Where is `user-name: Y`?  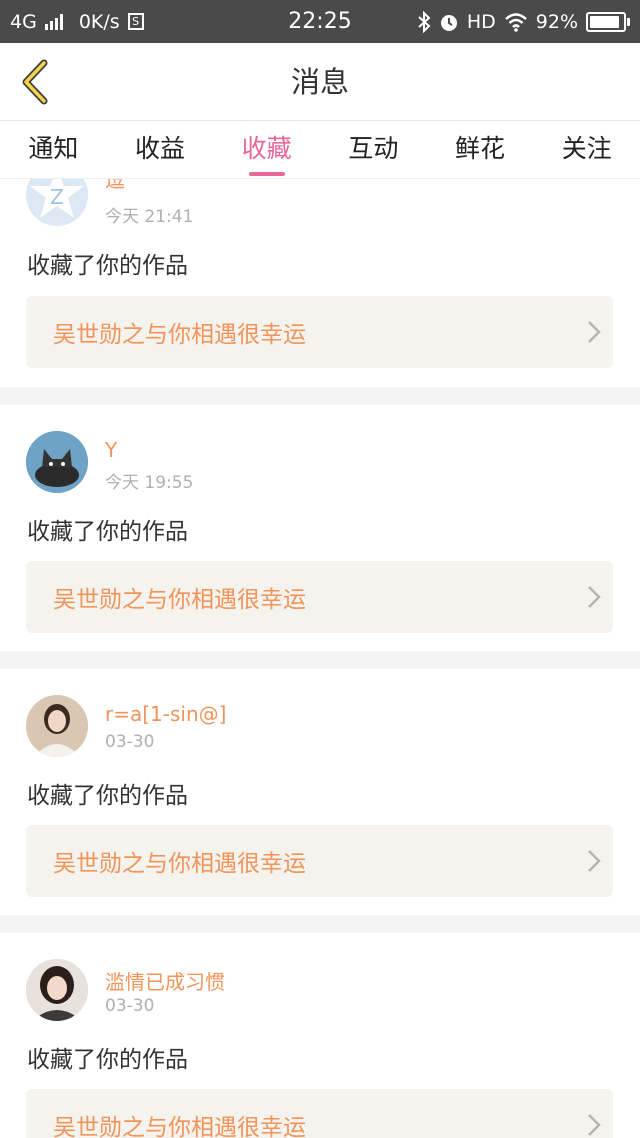
user-name: Y is located at coordinates (111, 450).